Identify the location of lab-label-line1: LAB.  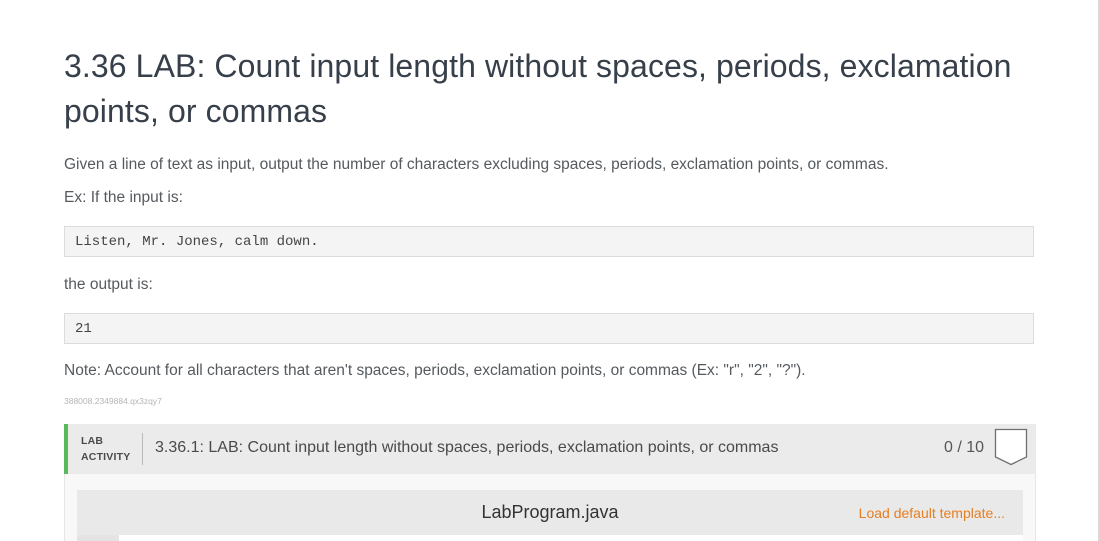
(92, 441).